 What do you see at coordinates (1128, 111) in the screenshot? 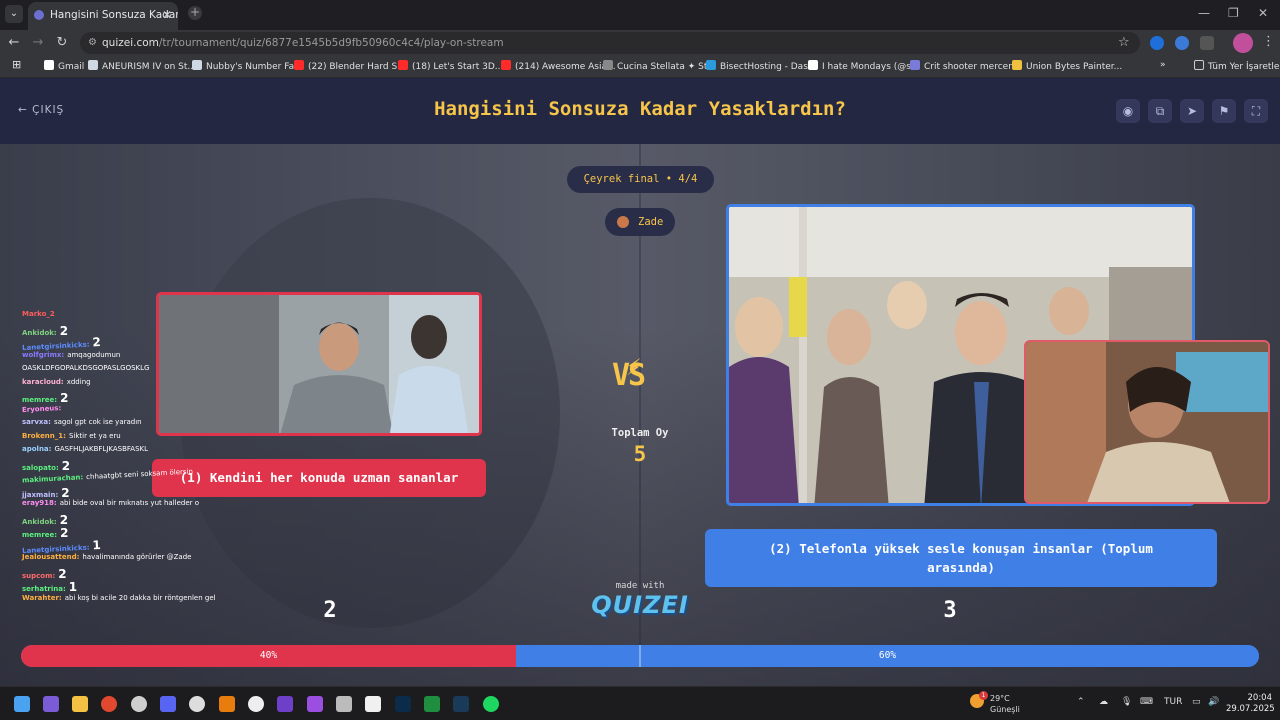
I see `eye-icon: ◉` at bounding box center [1128, 111].